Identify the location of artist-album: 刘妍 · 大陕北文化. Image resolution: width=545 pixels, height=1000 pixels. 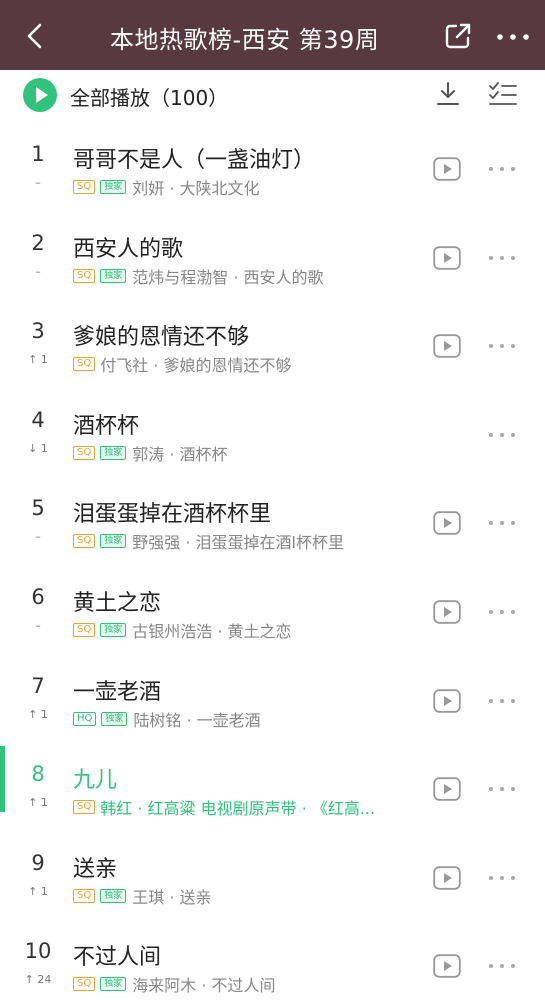
(196, 188).